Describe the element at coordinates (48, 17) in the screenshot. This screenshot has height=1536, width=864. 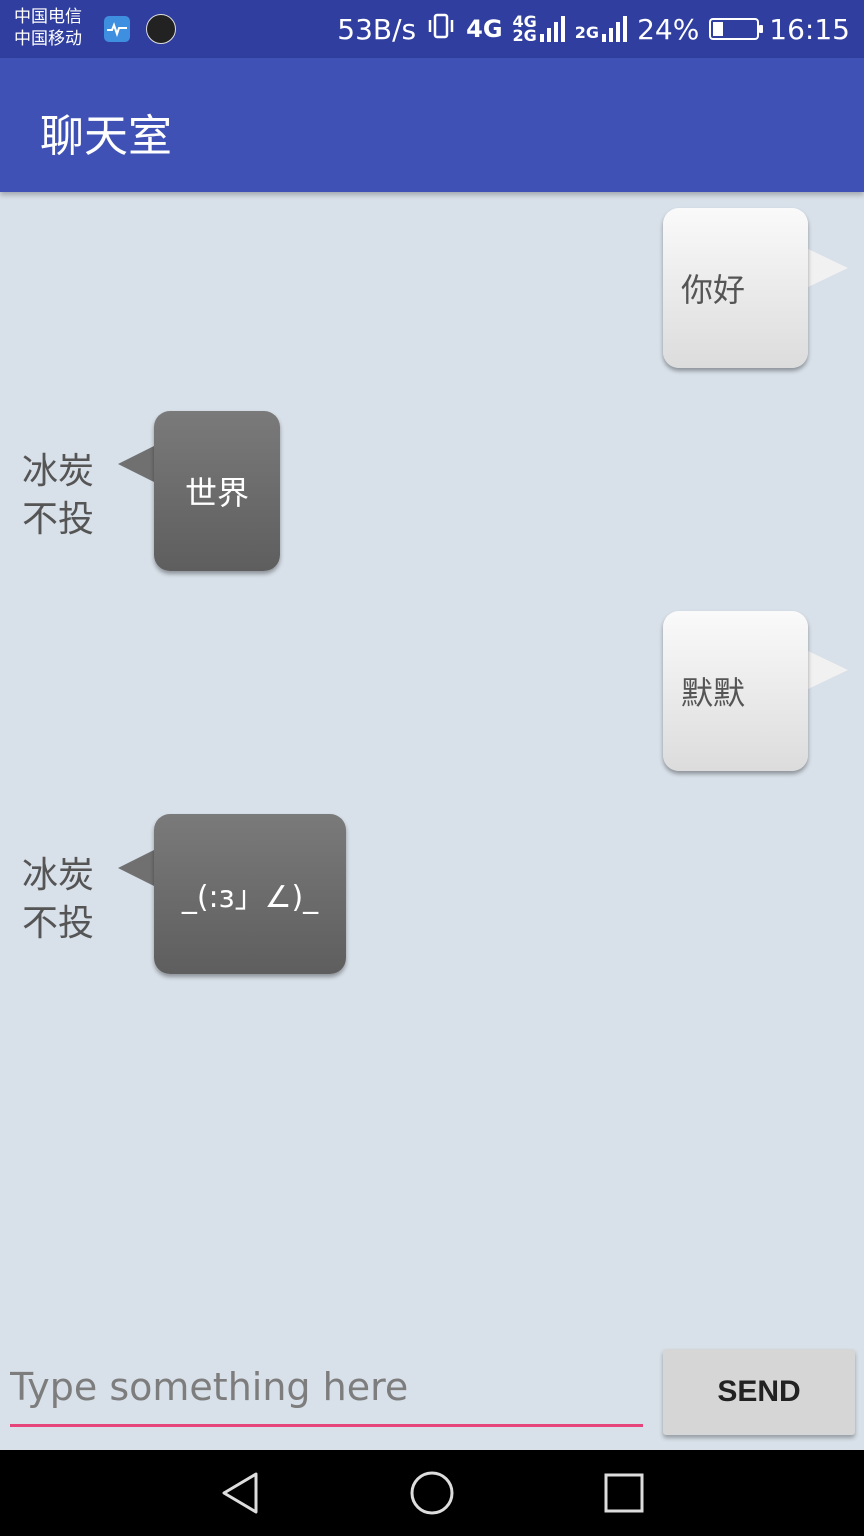
I see `carrier-1: 中国电信` at that location.